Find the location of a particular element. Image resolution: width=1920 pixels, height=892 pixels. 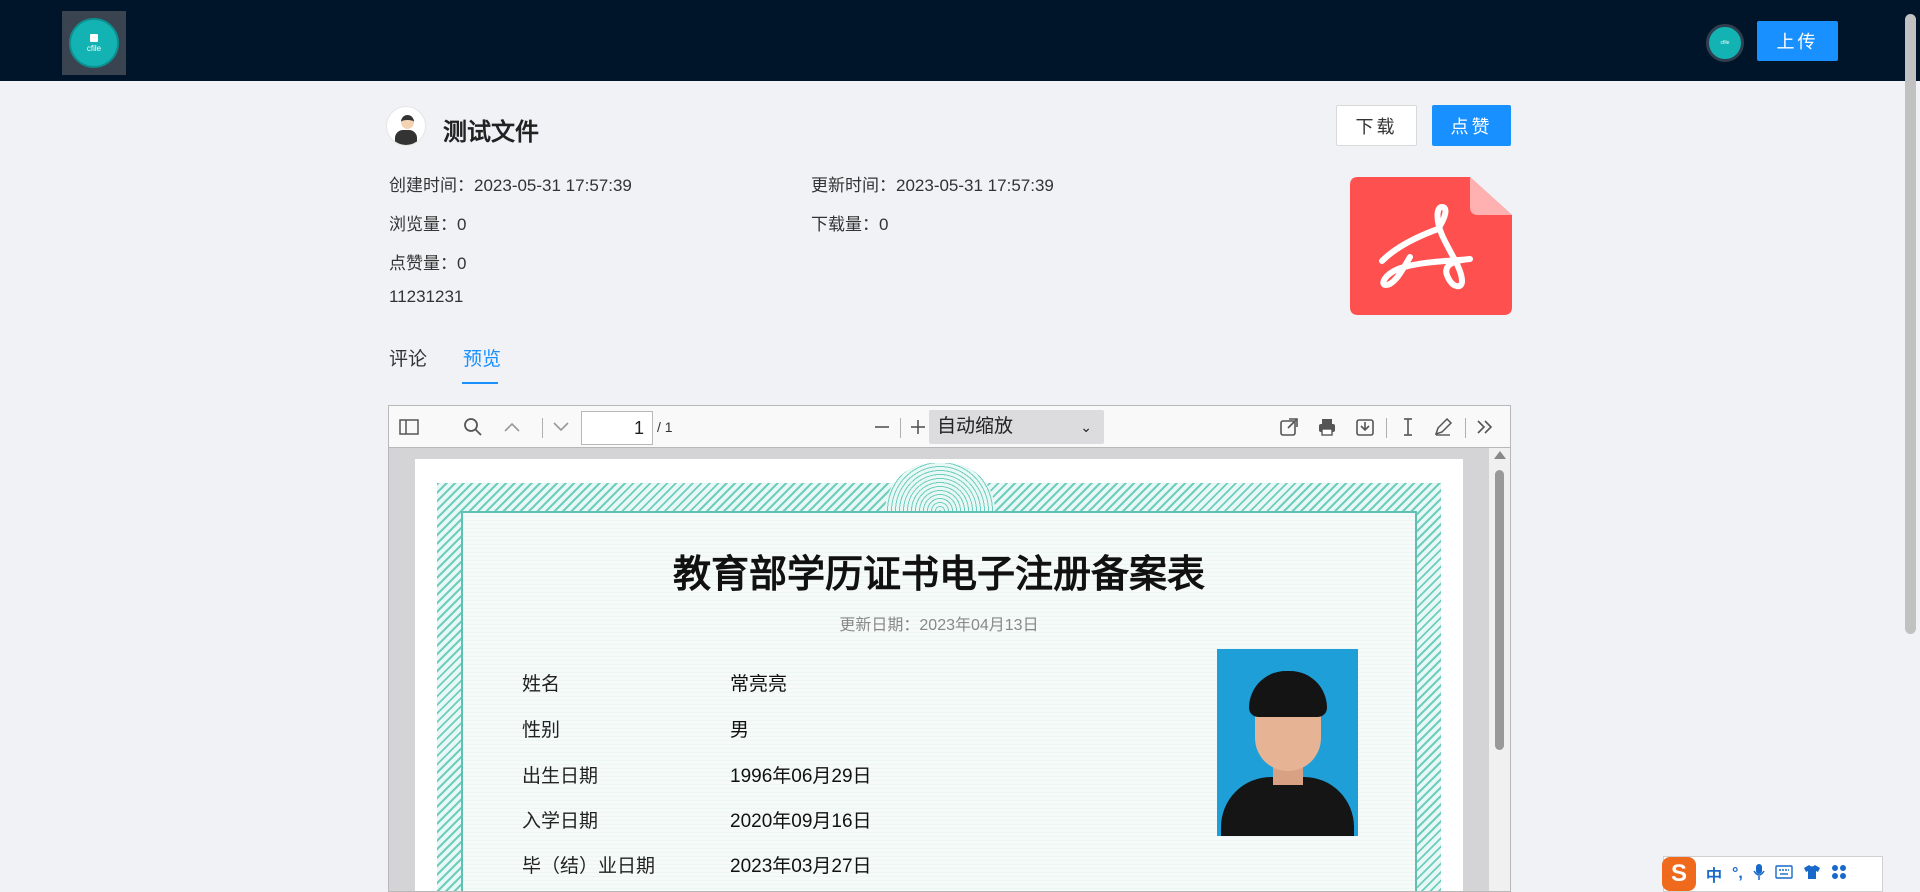

field-value: 2023年03月27日 is located at coordinates (801, 866).